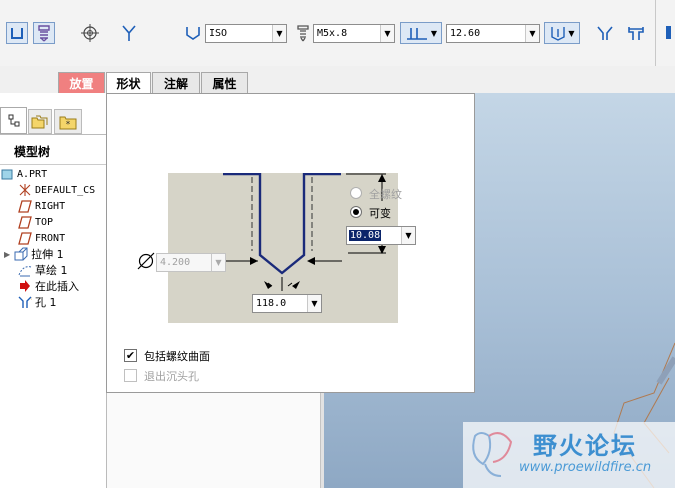  What do you see at coordinates (25, 270) in the screenshot?
I see `sketch-icon` at bounding box center [25, 270].